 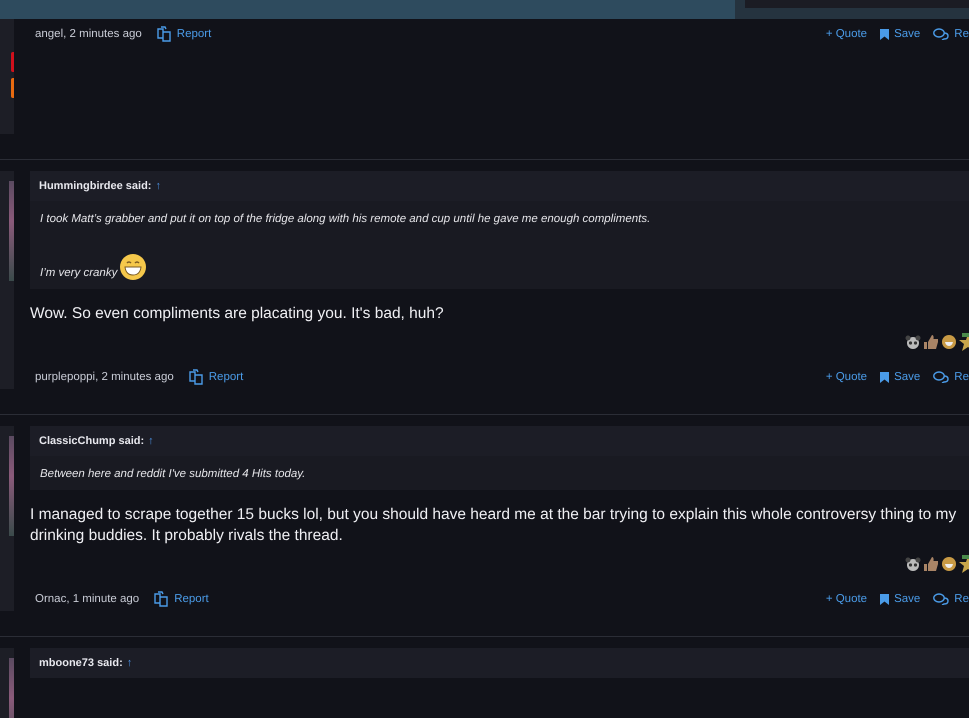 What do you see at coordinates (81, 663) in the screenshot?
I see `quote-author: mboone73 said:` at bounding box center [81, 663].